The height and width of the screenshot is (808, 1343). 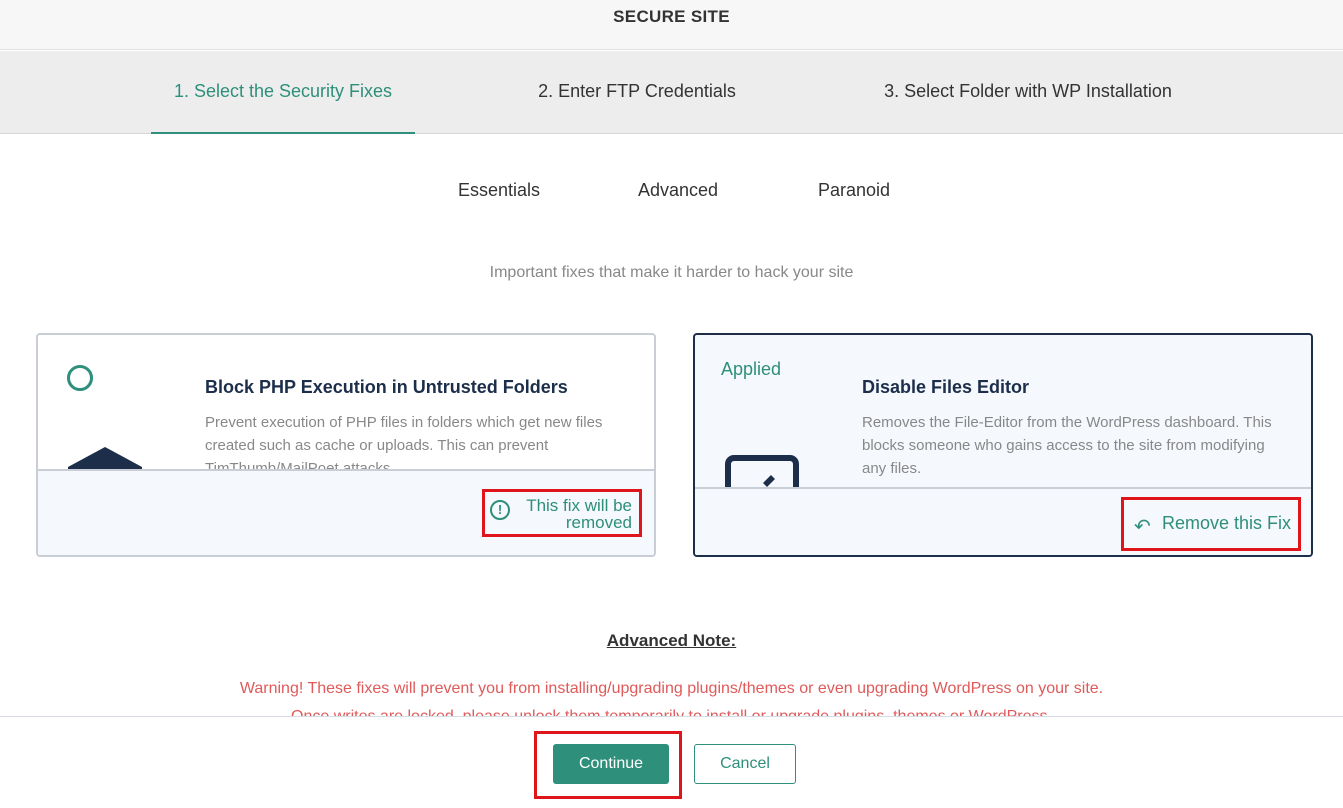 I want to click on modal-title: SECURE SITE, so click(x=671, y=16).